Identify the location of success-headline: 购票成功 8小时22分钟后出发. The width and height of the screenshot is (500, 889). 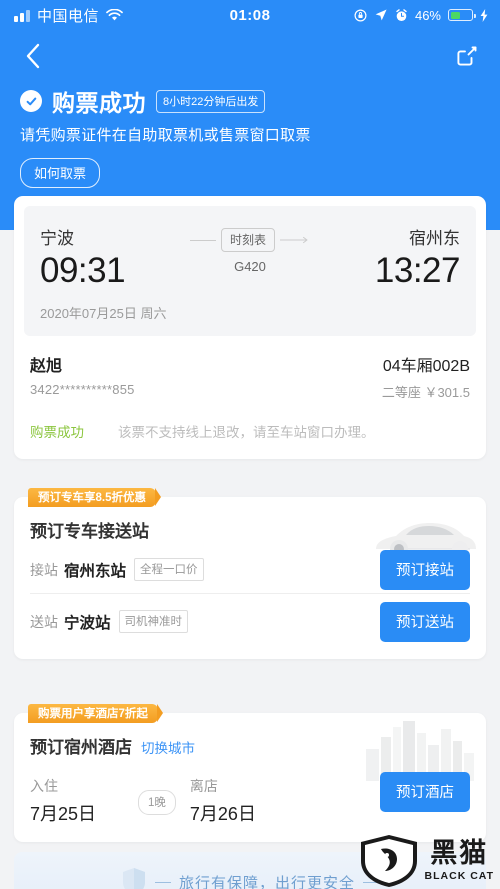
(143, 101).